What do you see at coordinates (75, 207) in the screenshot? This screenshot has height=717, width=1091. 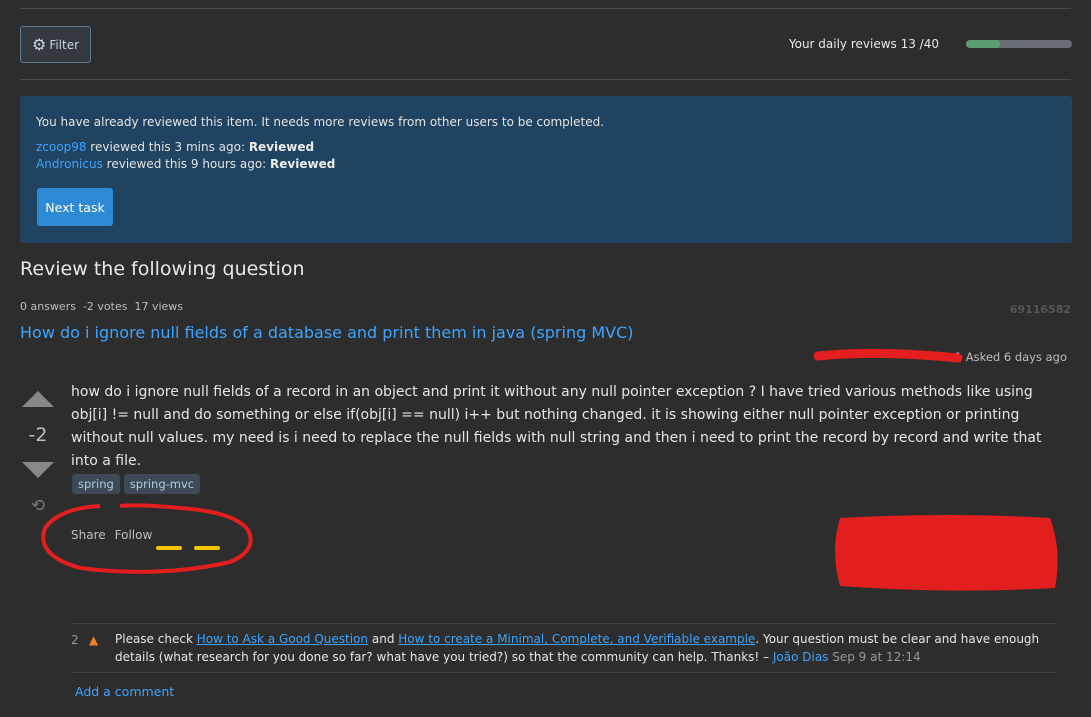 I see `next-task-button: Next task` at bounding box center [75, 207].